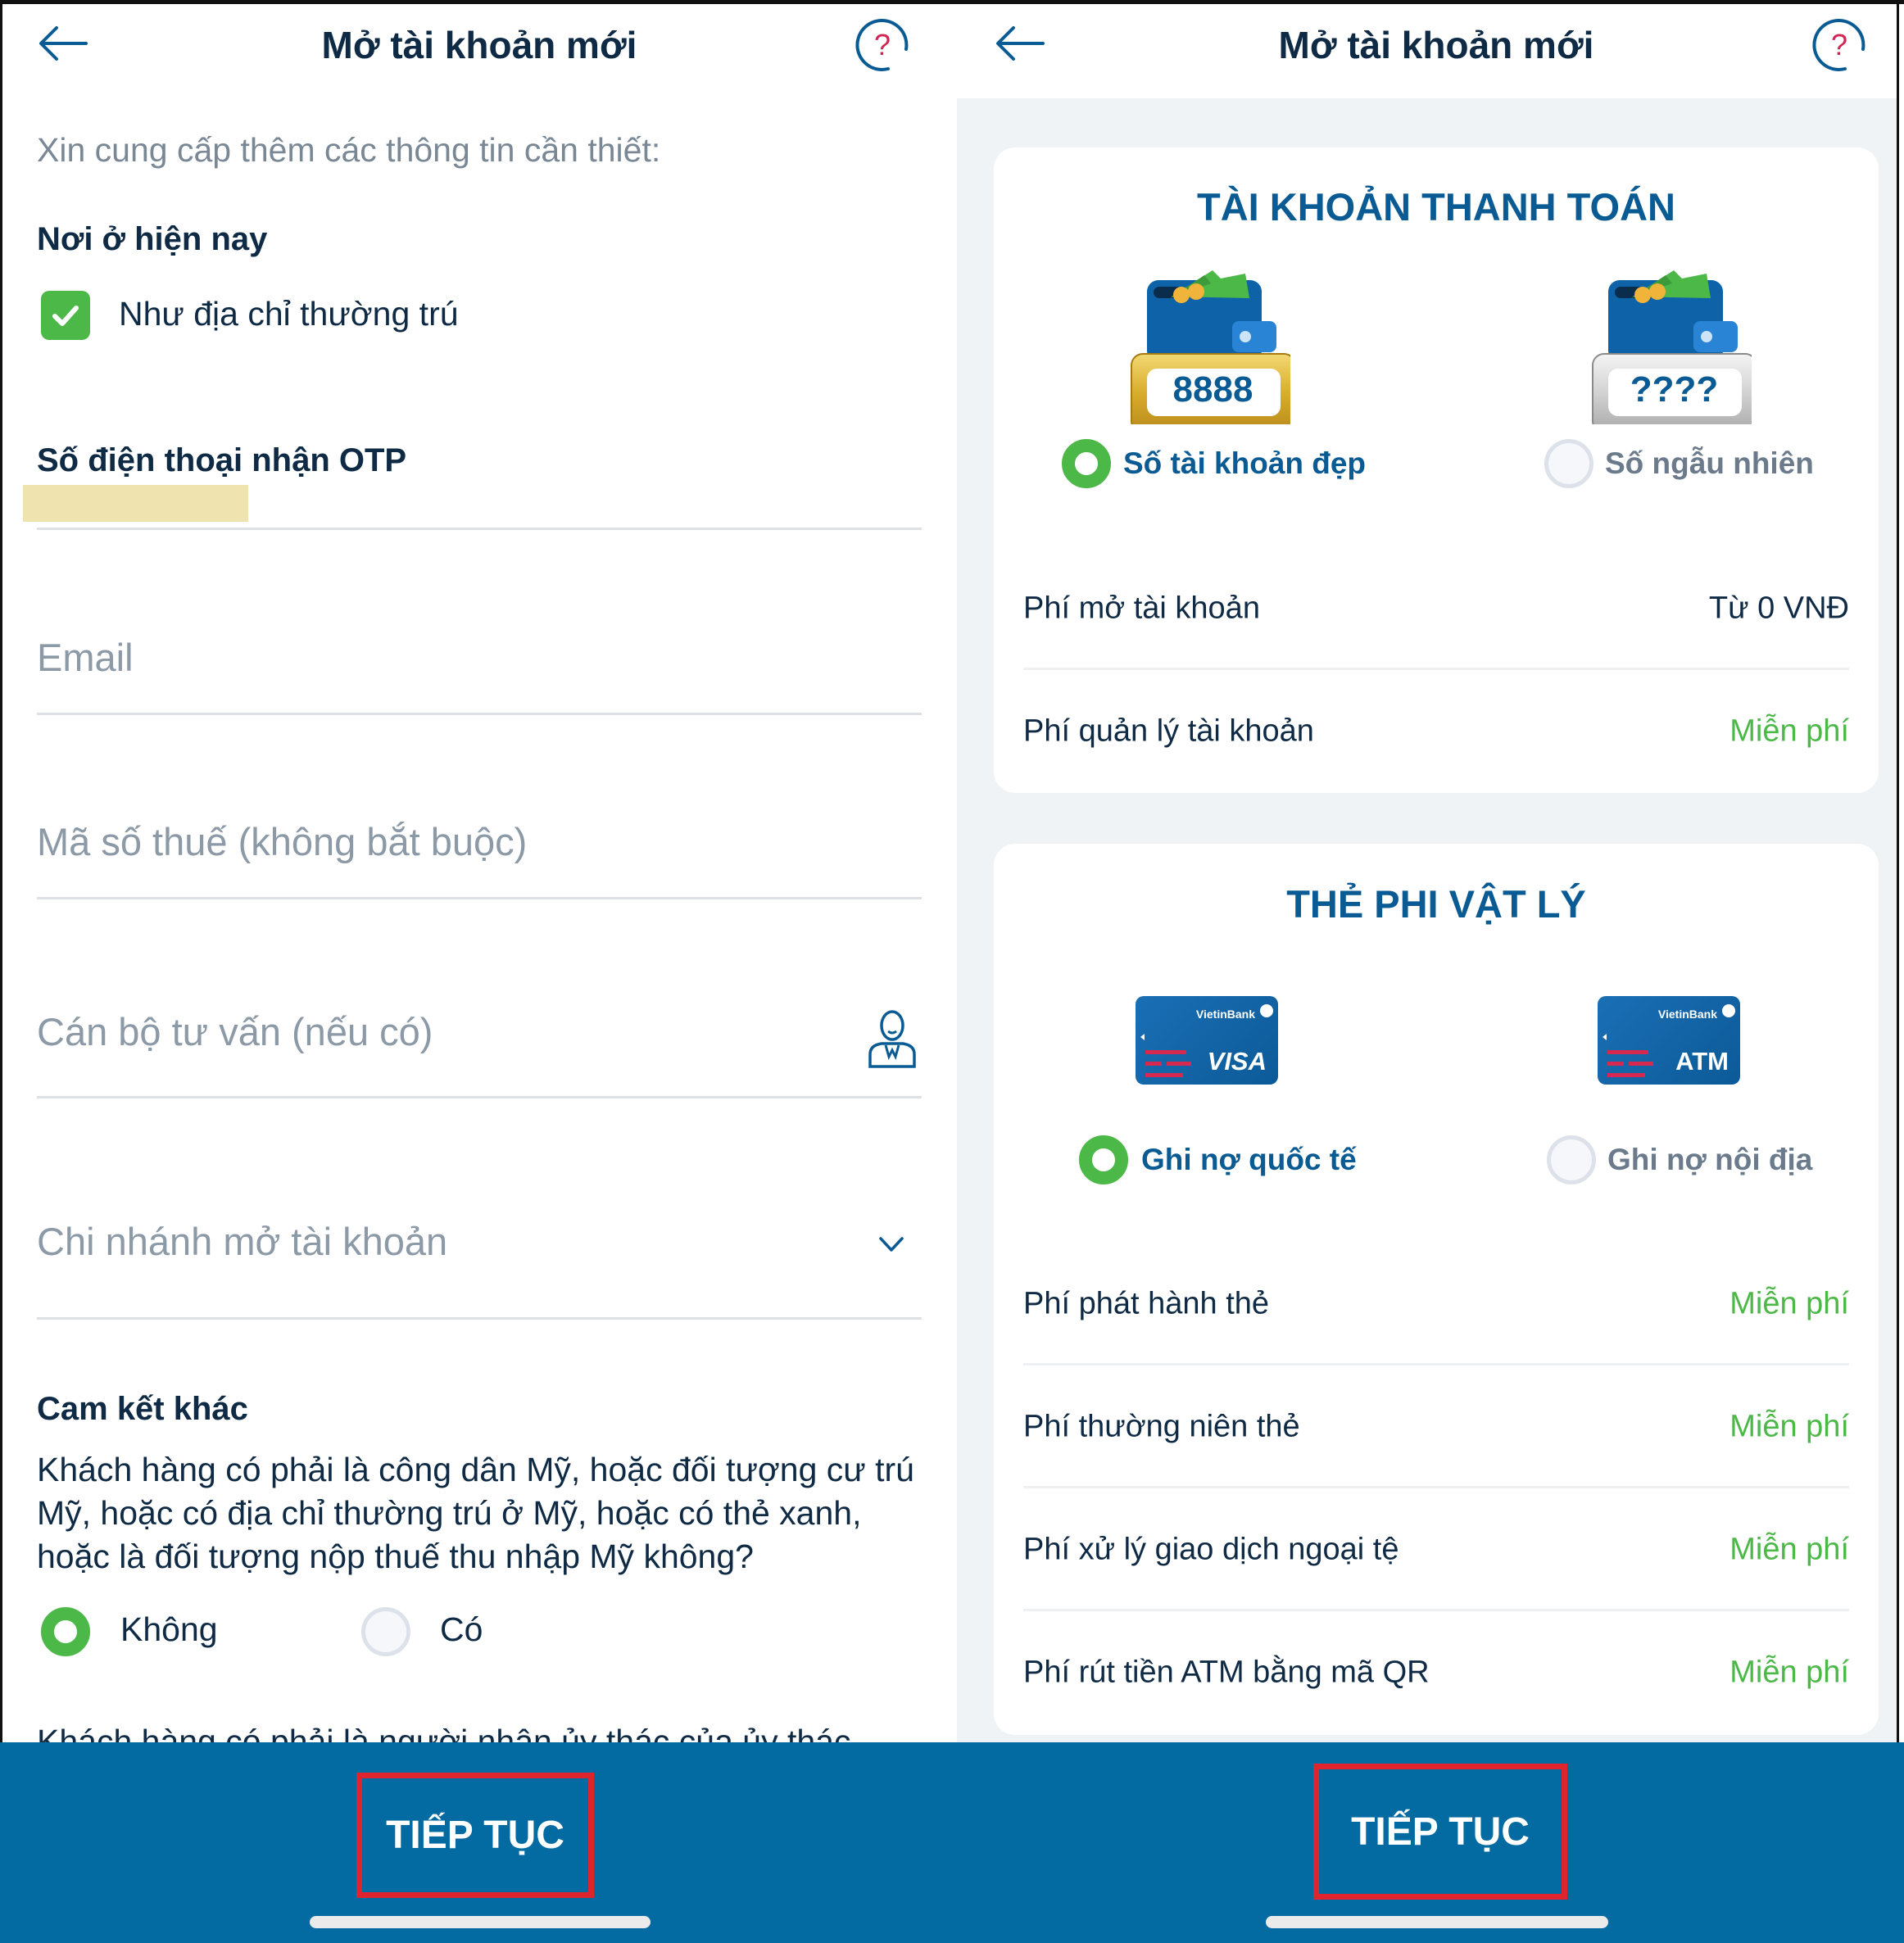  What do you see at coordinates (1436, 731) in the screenshot?
I see `fee-row: Phí quản lý tài khoản Miễn phí` at bounding box center [1436, 731].